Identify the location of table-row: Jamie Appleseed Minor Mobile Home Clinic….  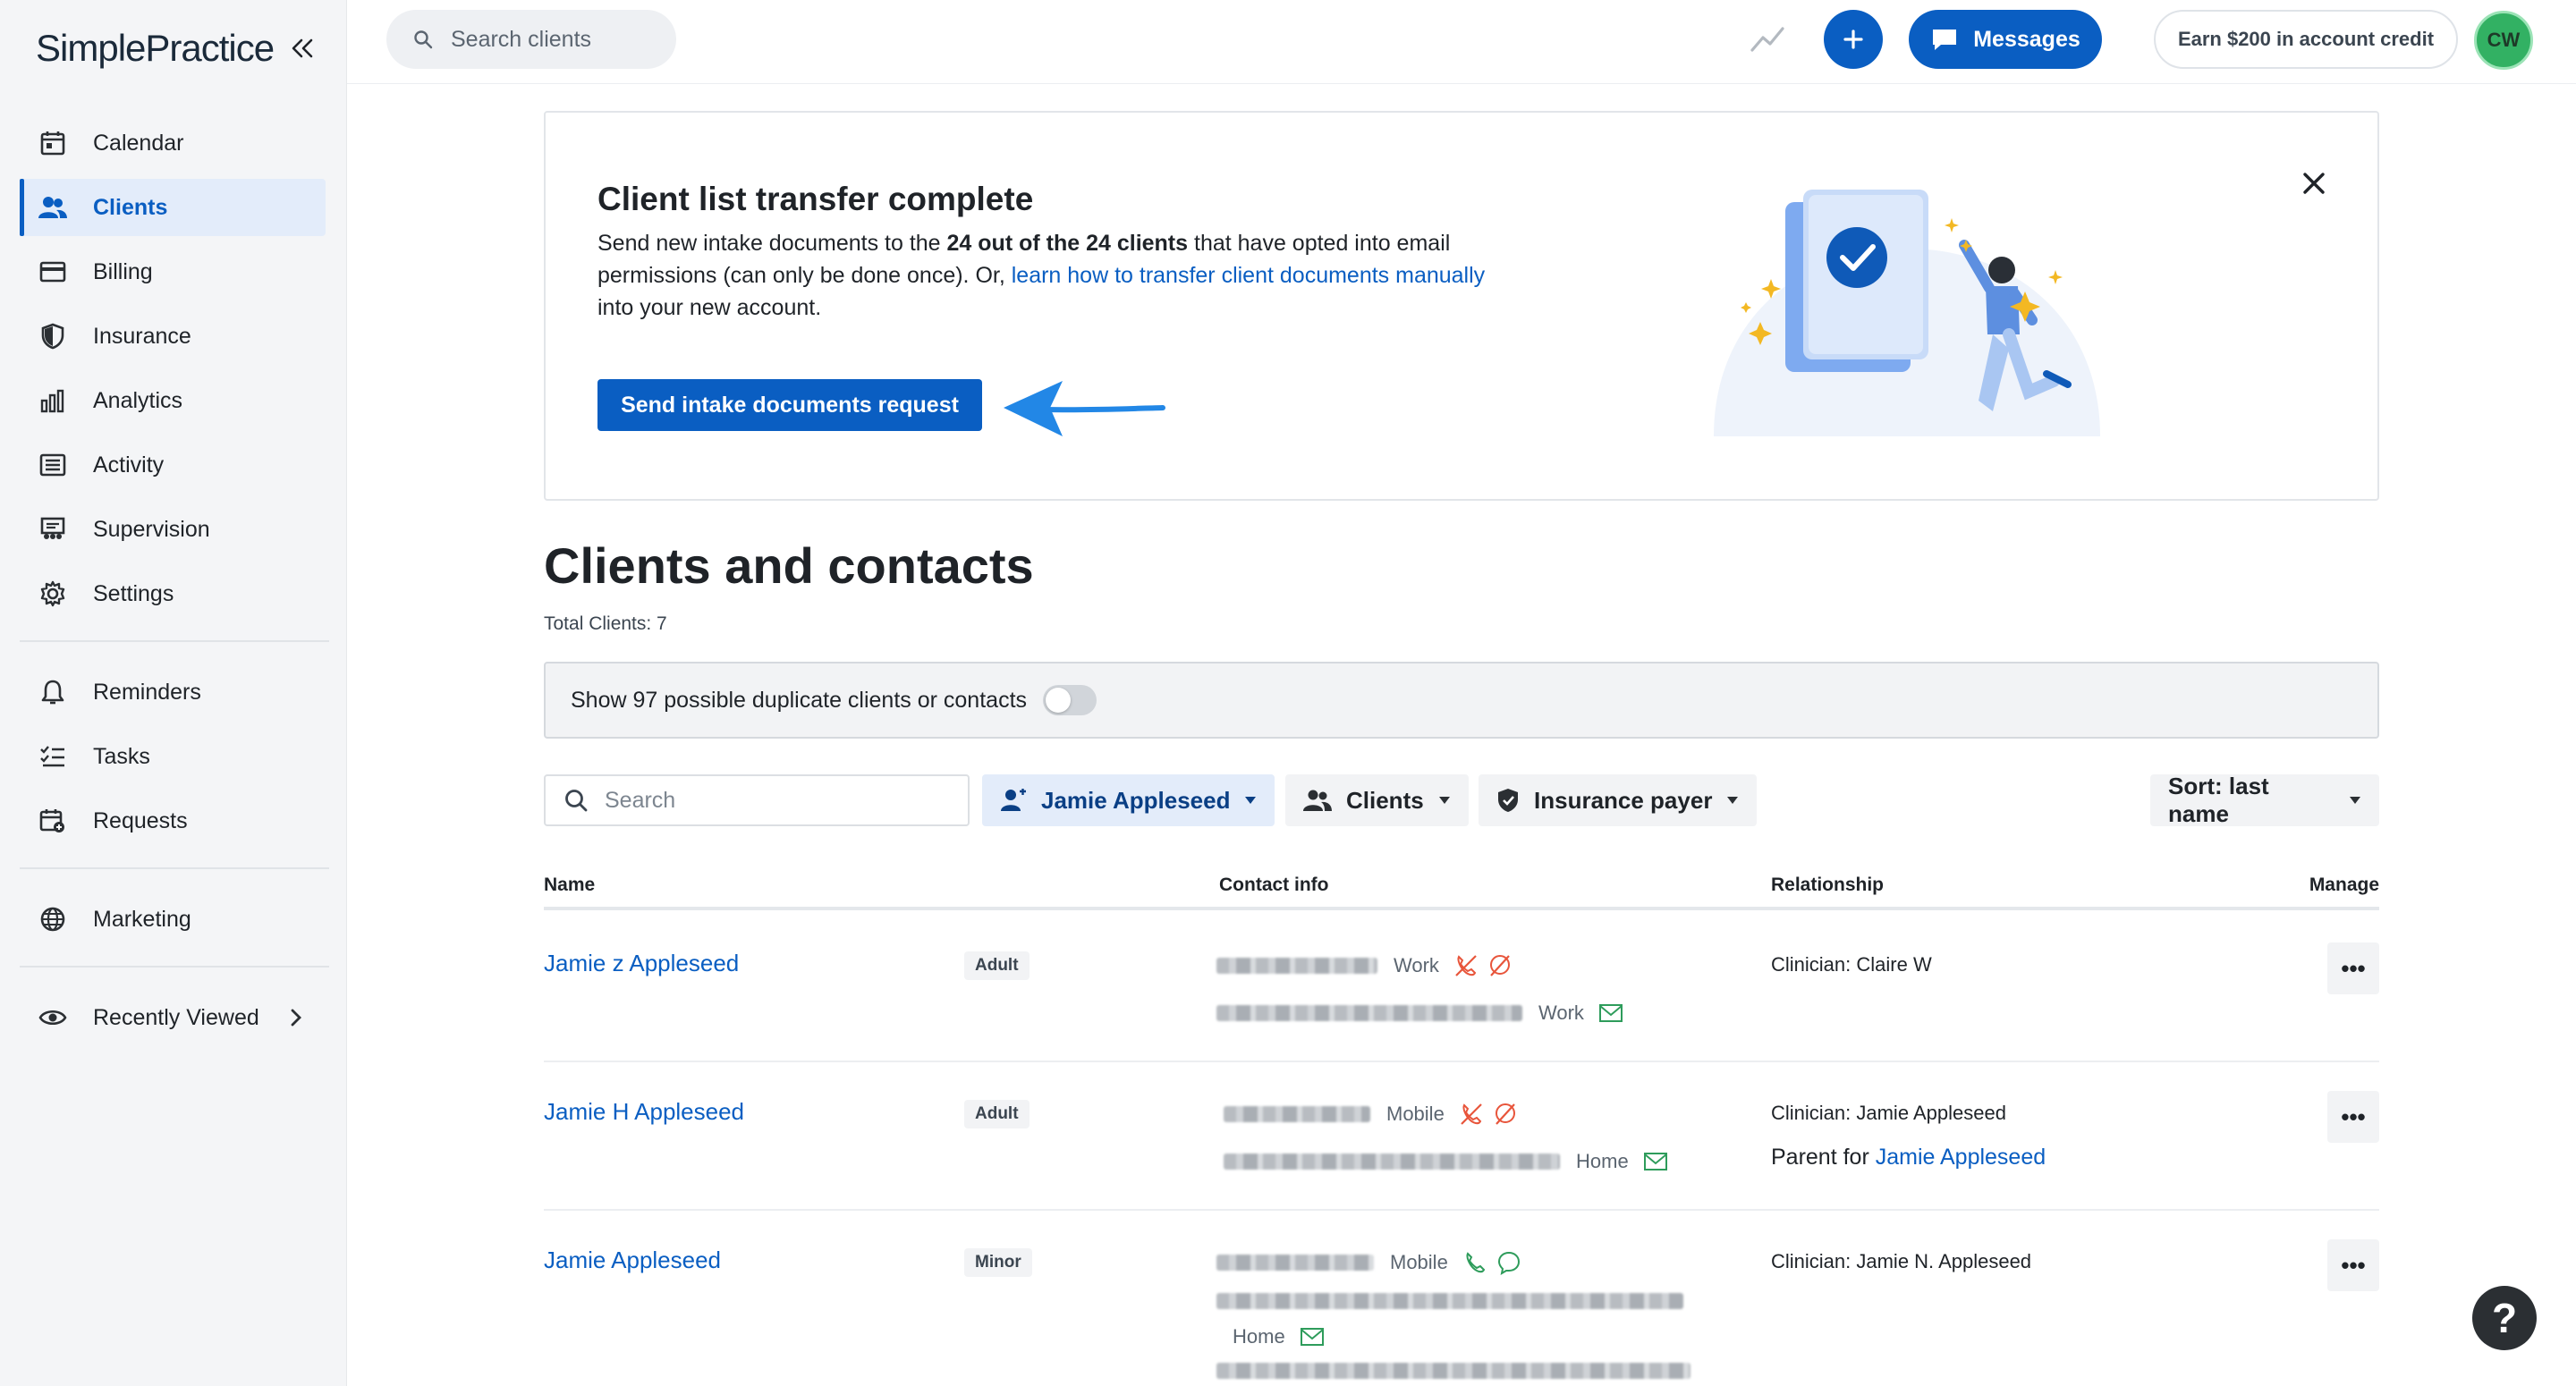
(1461, 1298).